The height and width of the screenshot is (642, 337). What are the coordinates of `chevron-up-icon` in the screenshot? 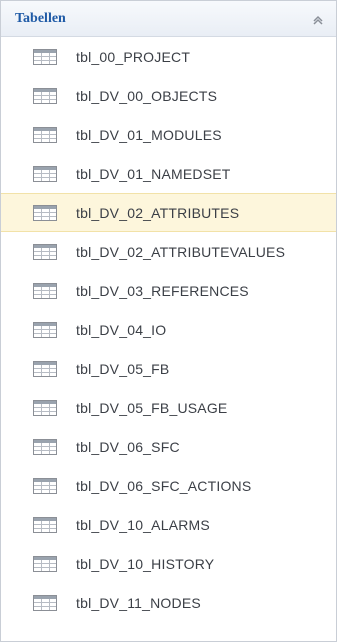 It's located at (318, 19).